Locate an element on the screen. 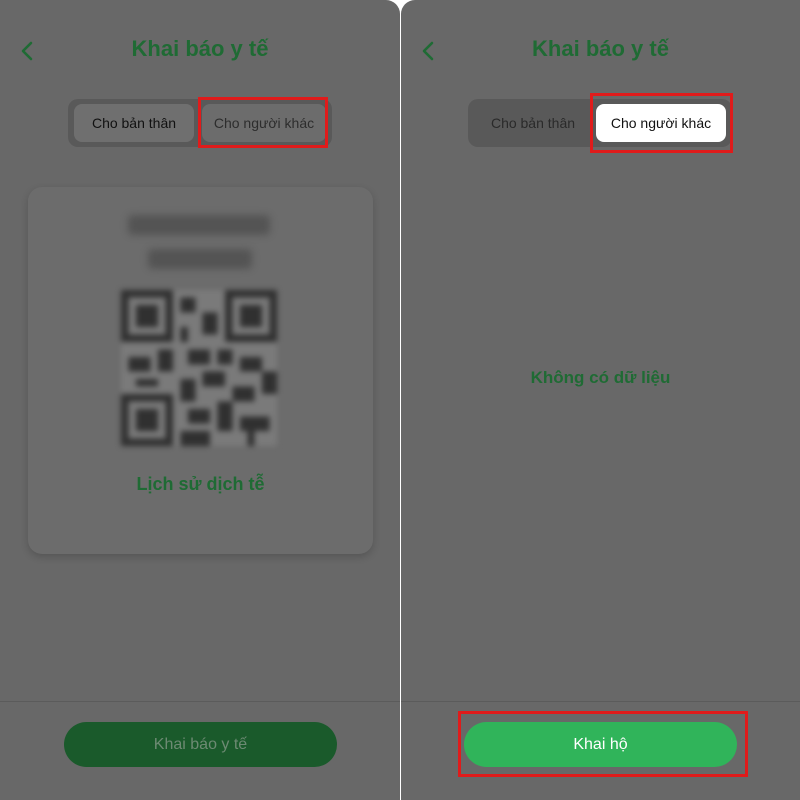  blurred-name is located at coordinates (199, 225).